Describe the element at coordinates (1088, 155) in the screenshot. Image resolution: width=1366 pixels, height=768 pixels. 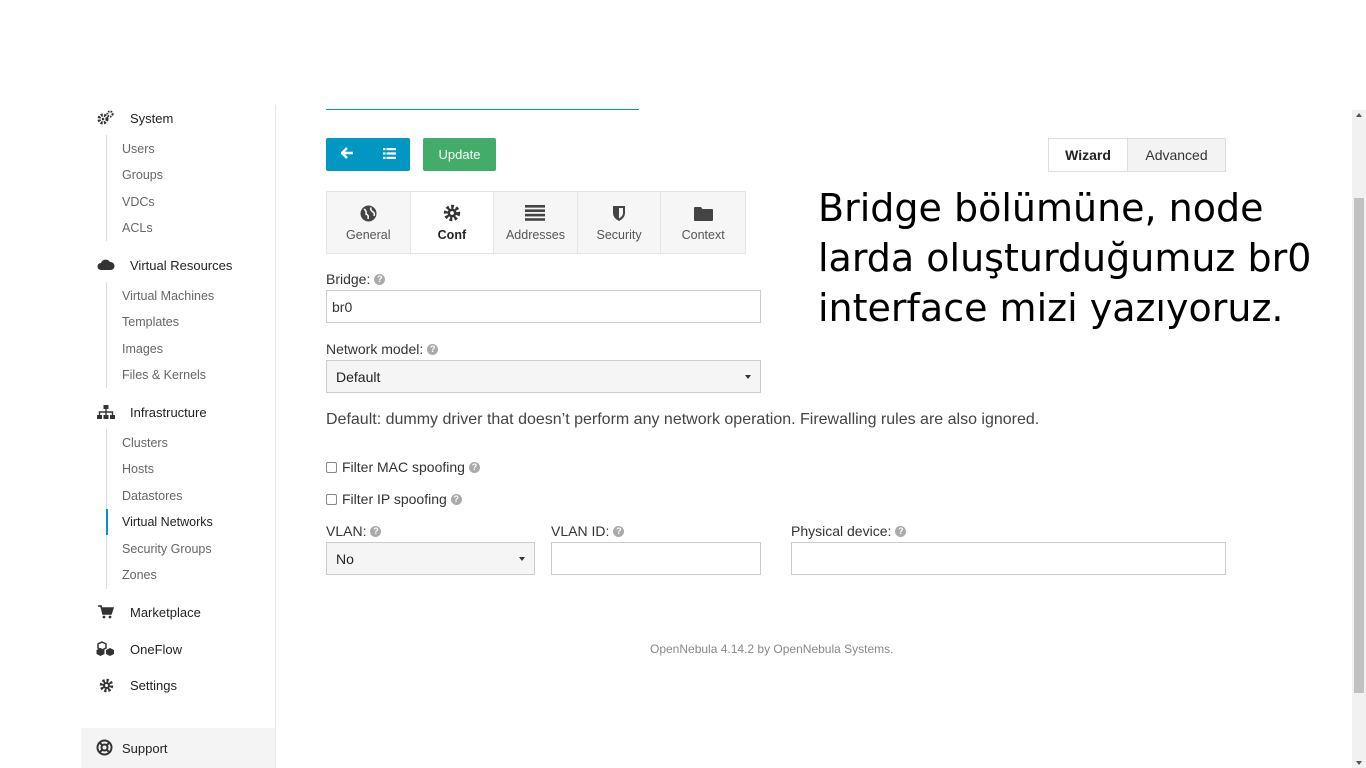
I see `wizard-tab: Wizard` at that location.